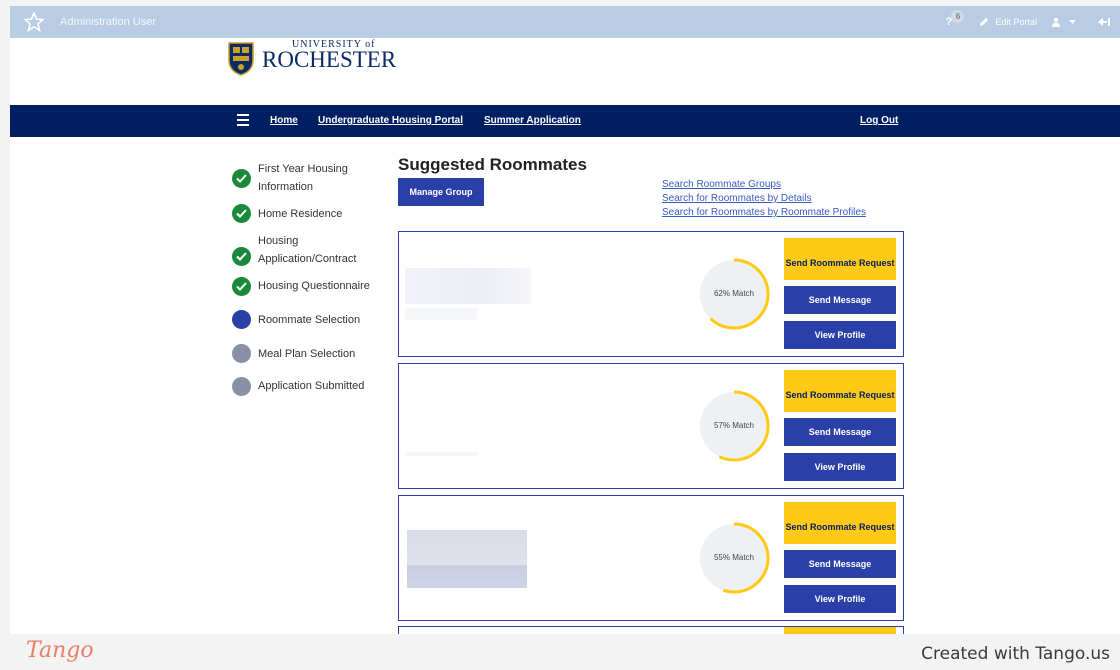 Image resolution: width=1120 pixels, height=670 pixels. What do you see at coordinates (1056, 22) in the screenshot?
I see `user-icon` at bounding box center [1056, 22].